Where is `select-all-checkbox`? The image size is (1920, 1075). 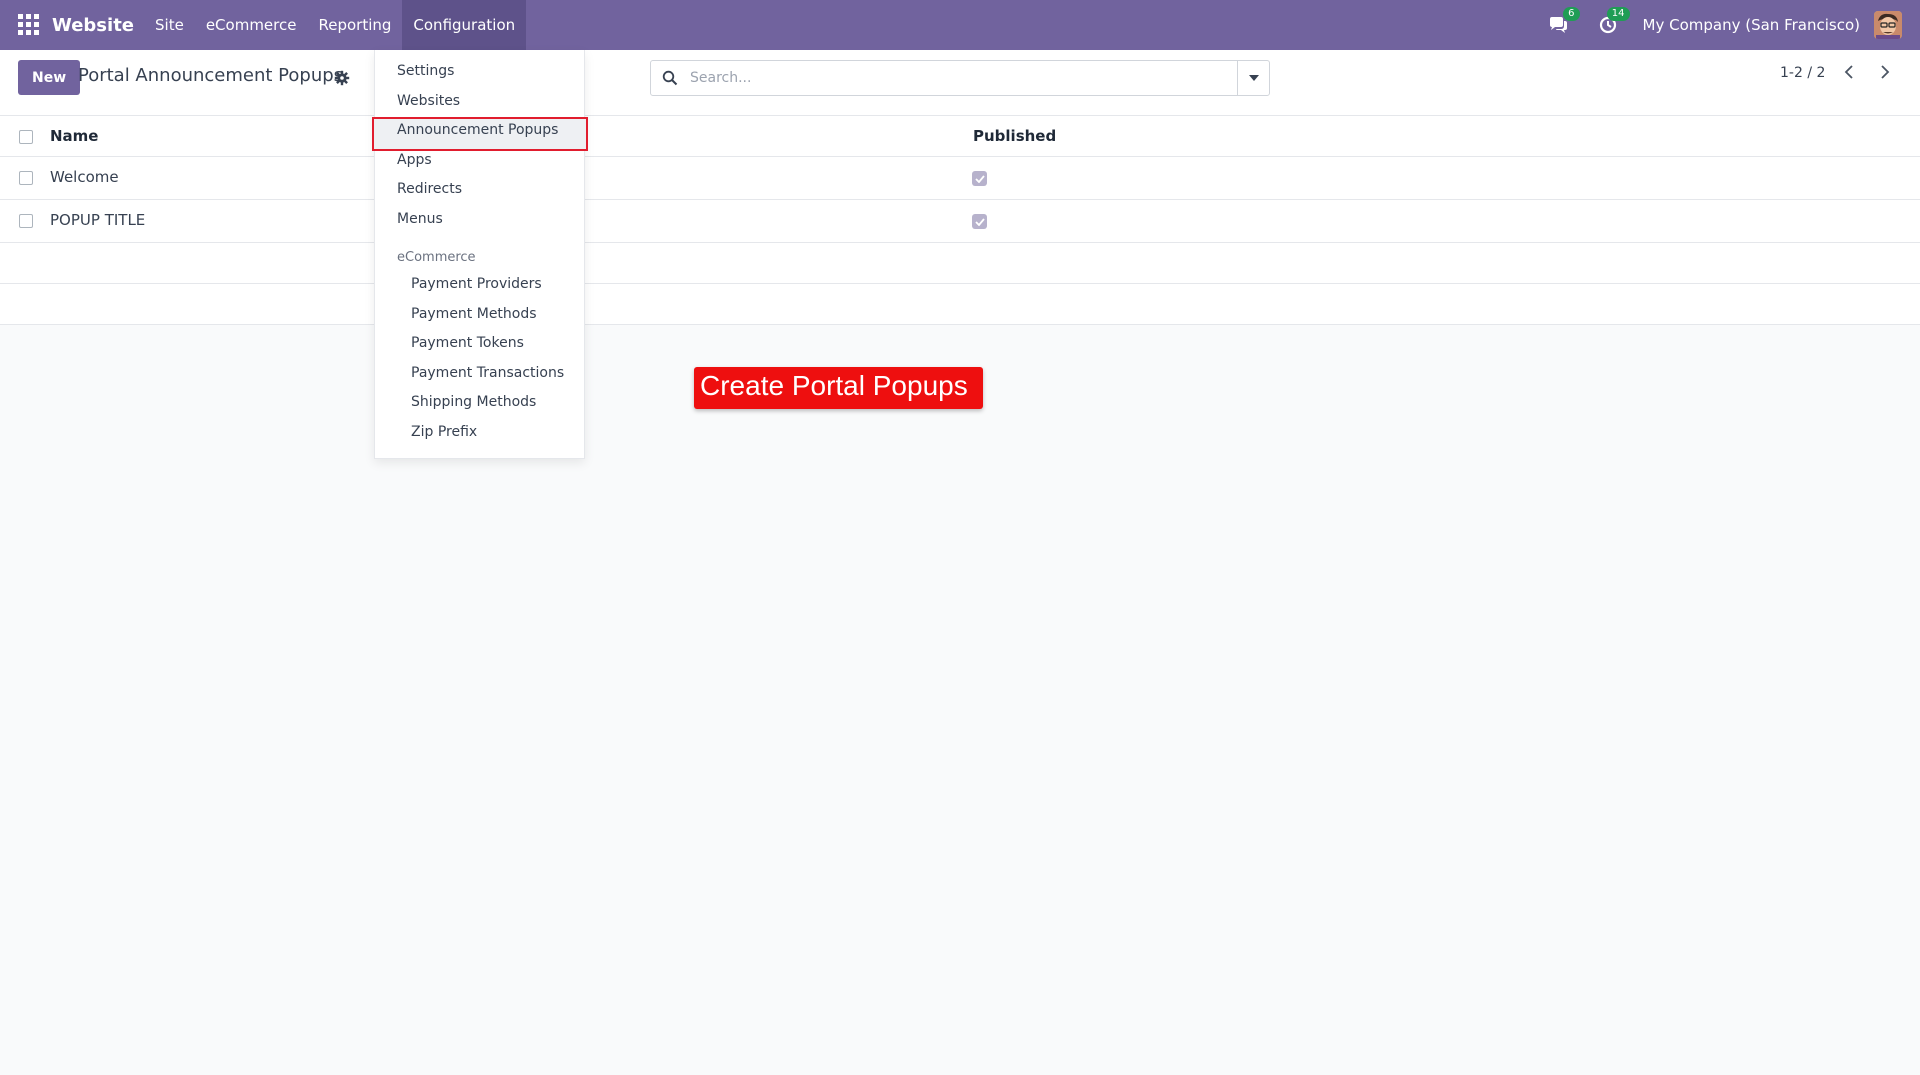 select-all-checkbox is located at coordinates (26, 137).